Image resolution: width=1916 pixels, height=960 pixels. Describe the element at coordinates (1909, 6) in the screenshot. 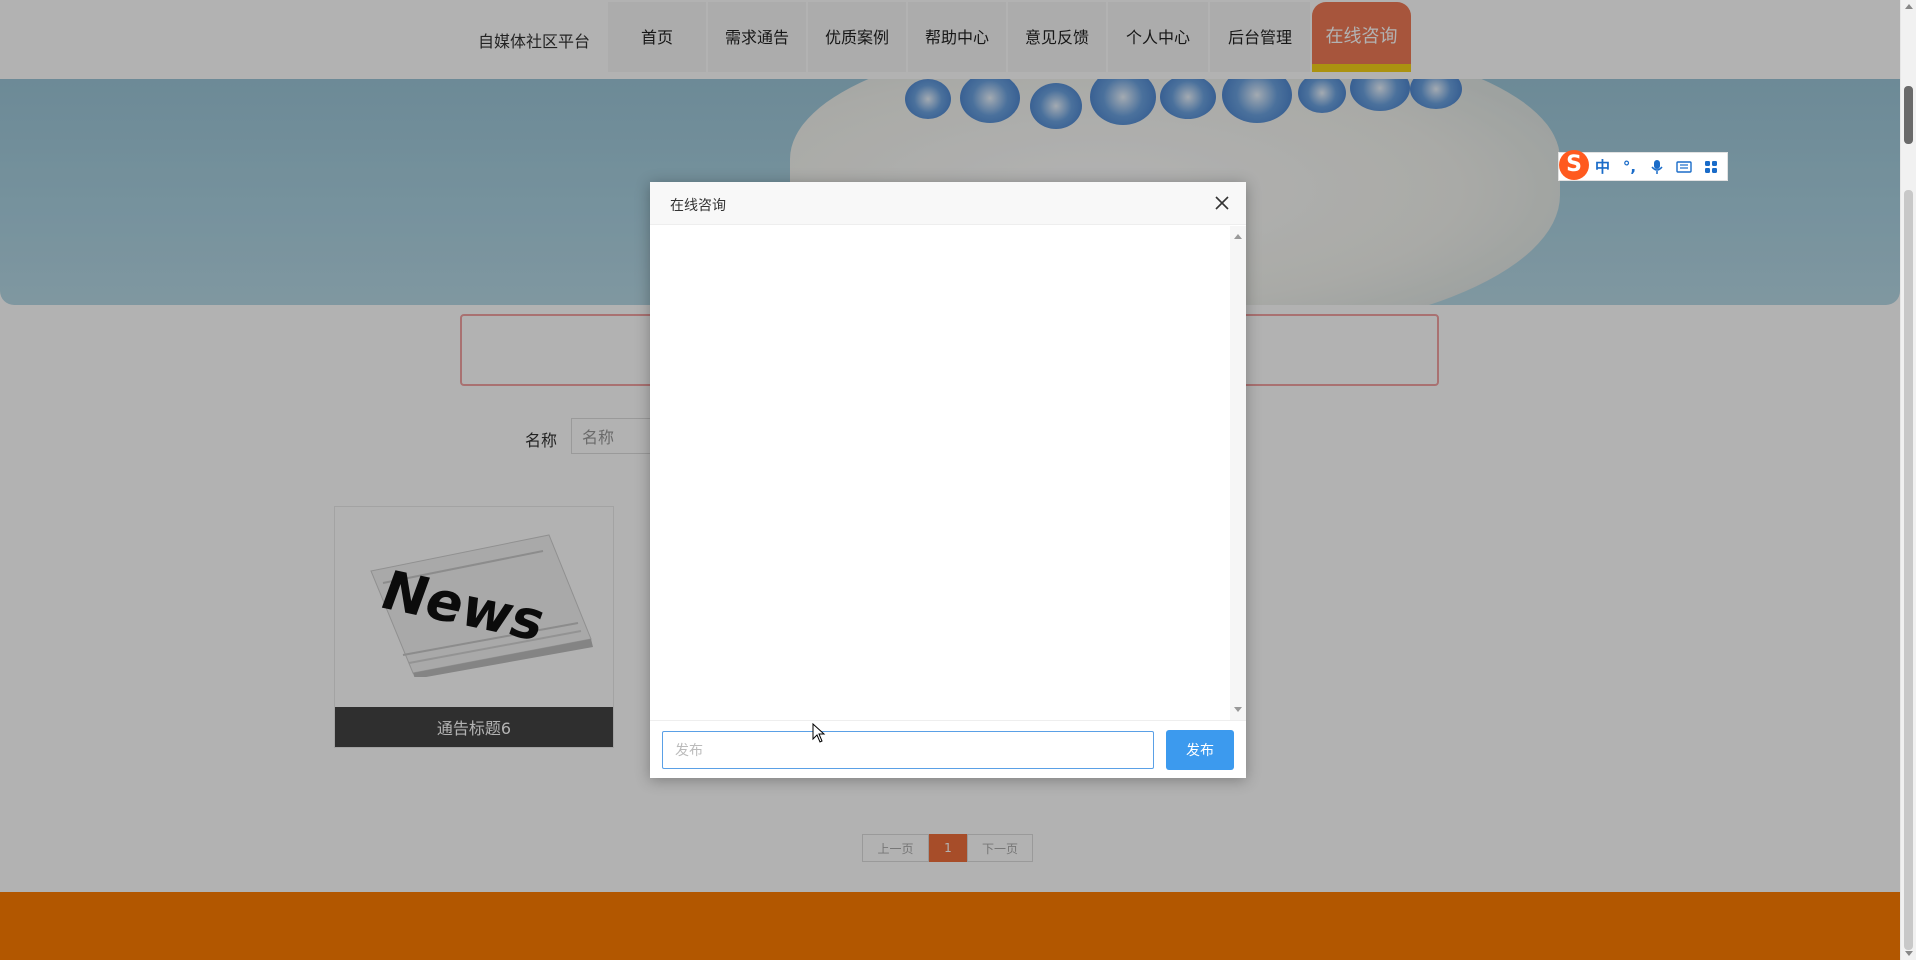

I see `page-scroll-up-icon` at that location.